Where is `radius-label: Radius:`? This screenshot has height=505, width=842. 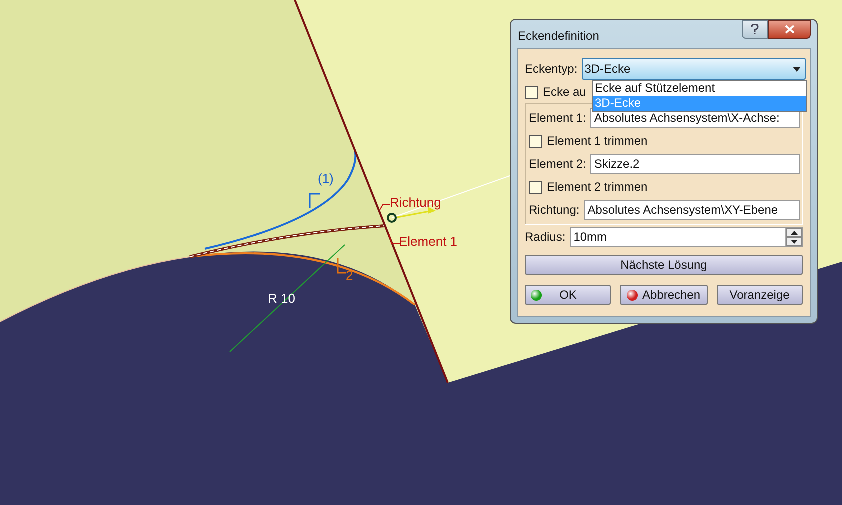
radius-label: Radius: is located at coordinates (545, 237).